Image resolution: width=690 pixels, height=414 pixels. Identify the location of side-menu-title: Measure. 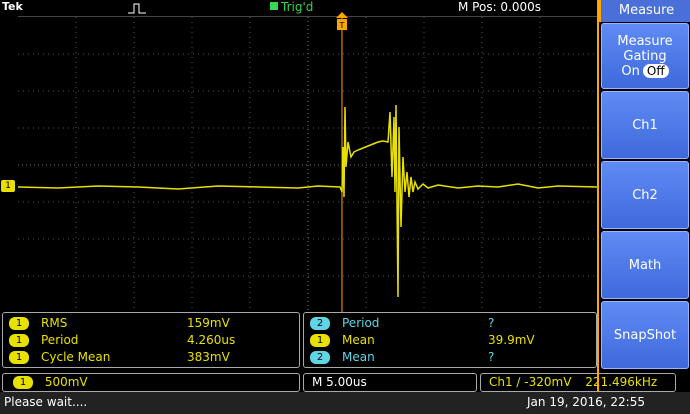
(644, 11).